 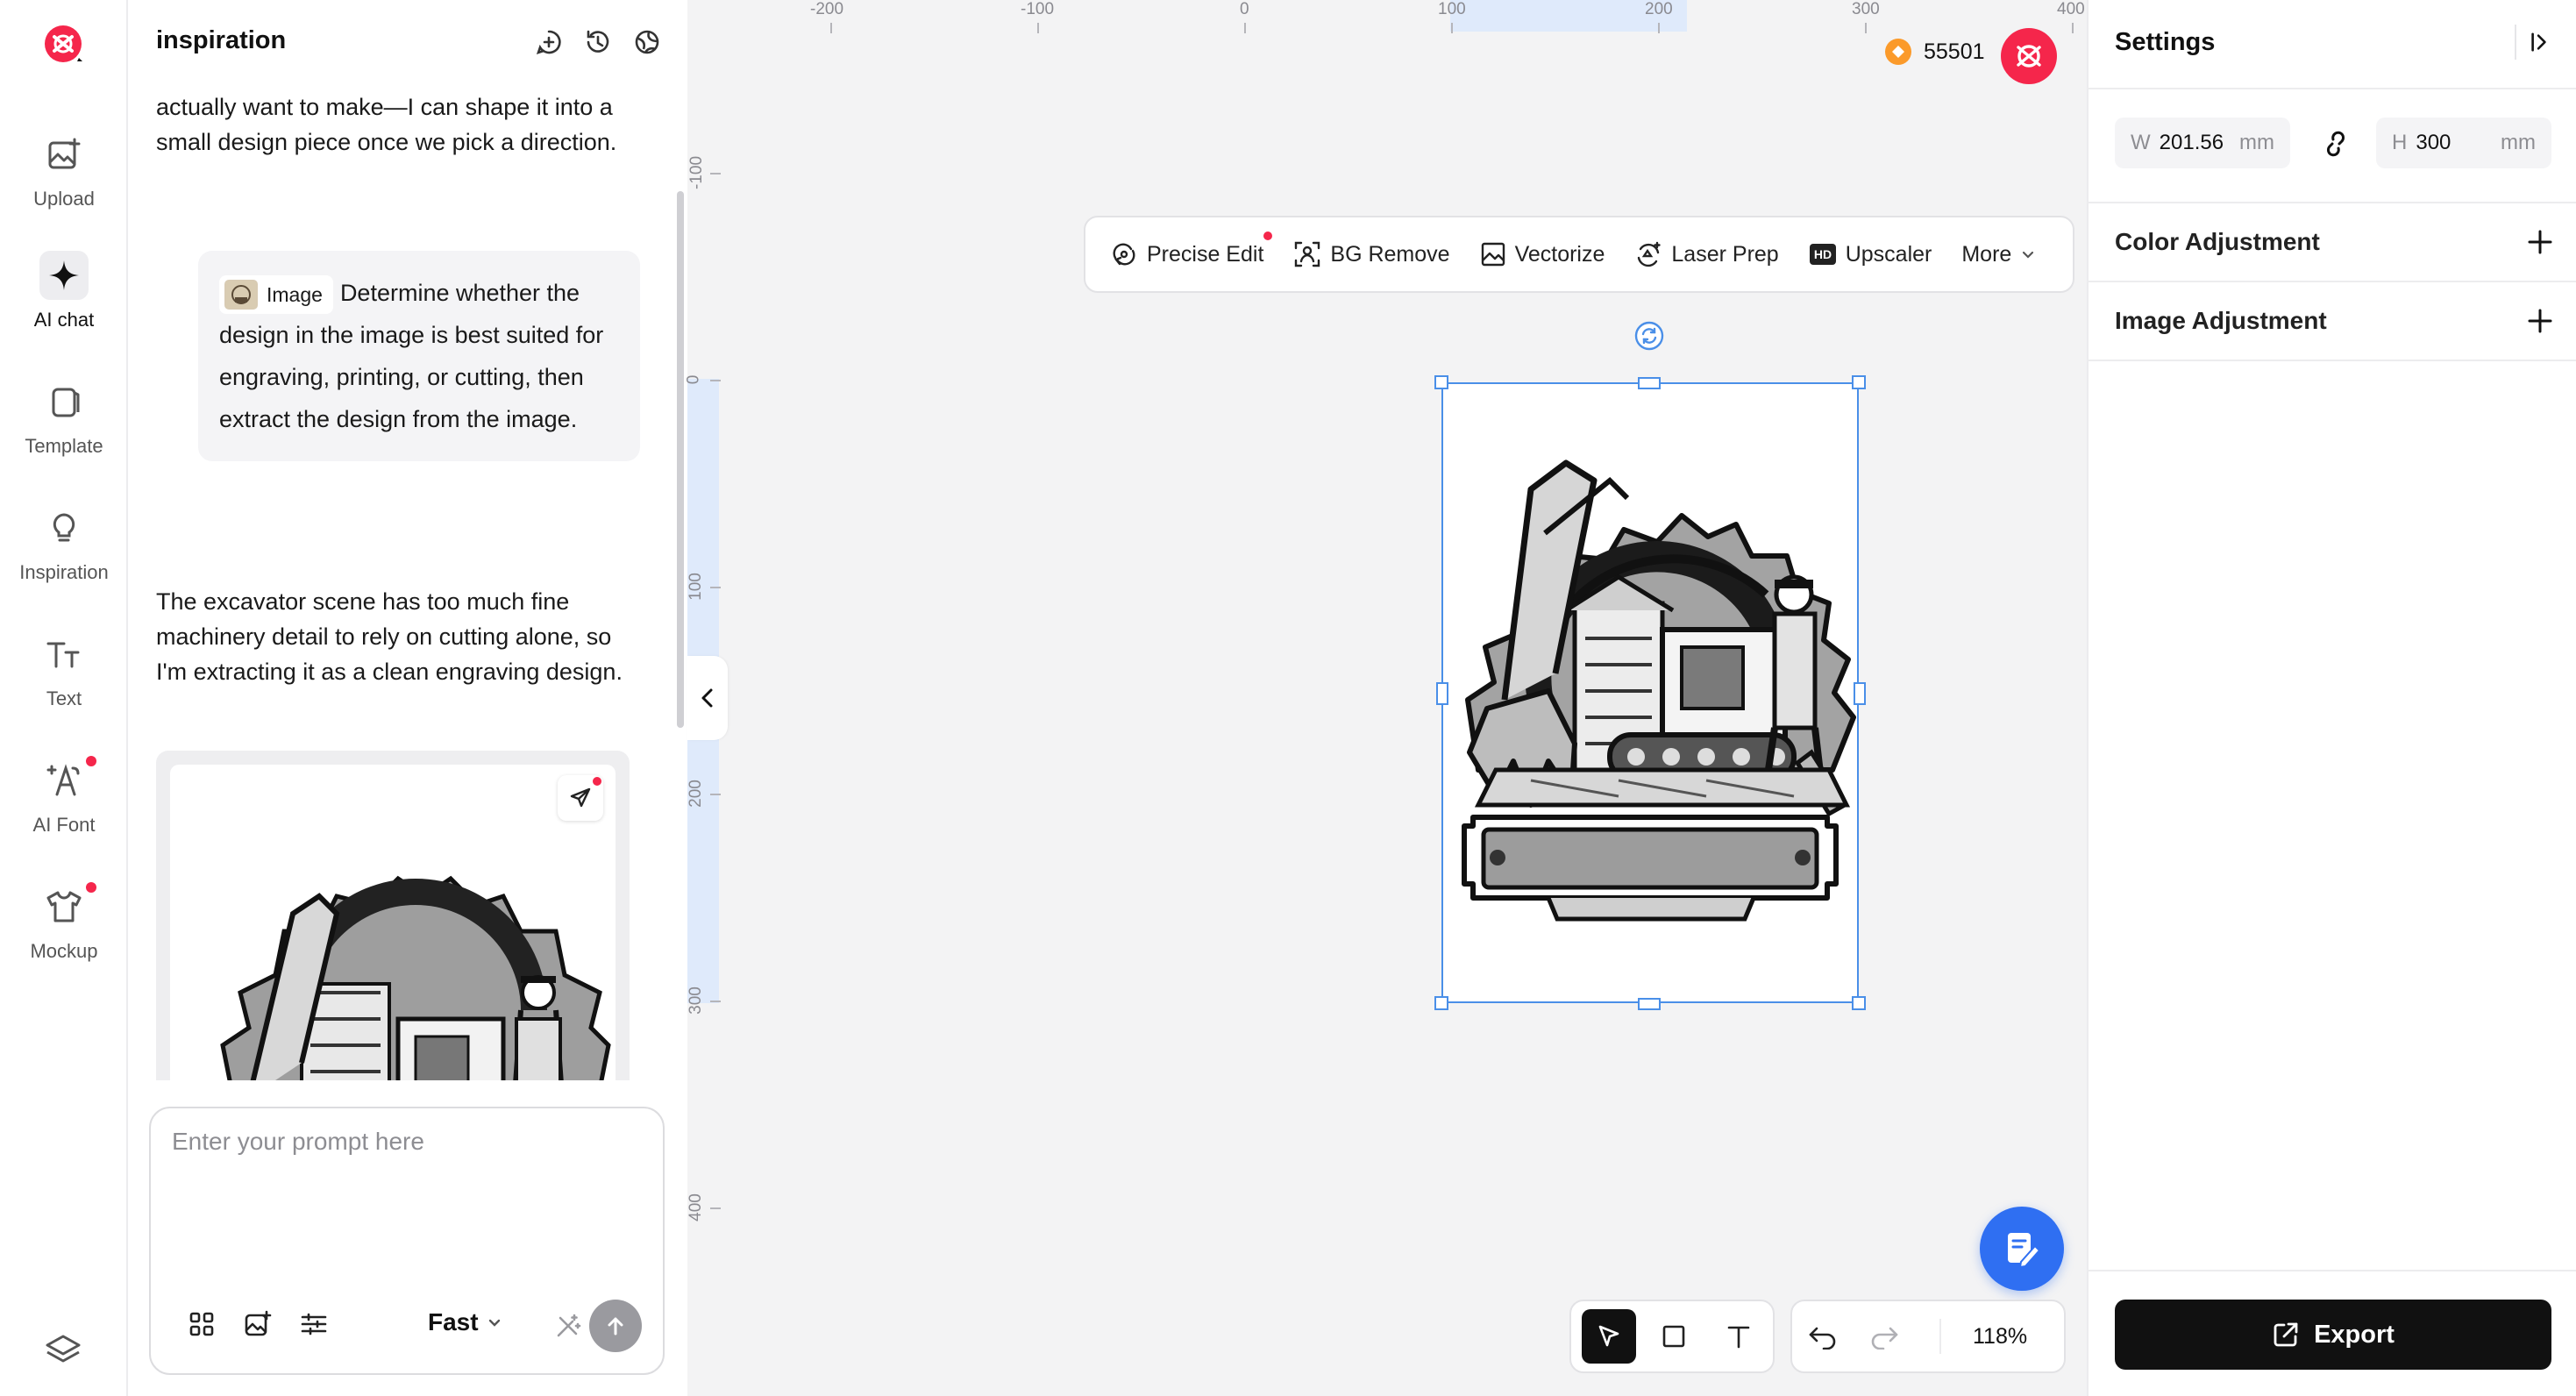 What do you see at coordinates (1888, 254) in the screenshot?
I see `tool-label: Upscaler` at bounding box center [1888, 254].